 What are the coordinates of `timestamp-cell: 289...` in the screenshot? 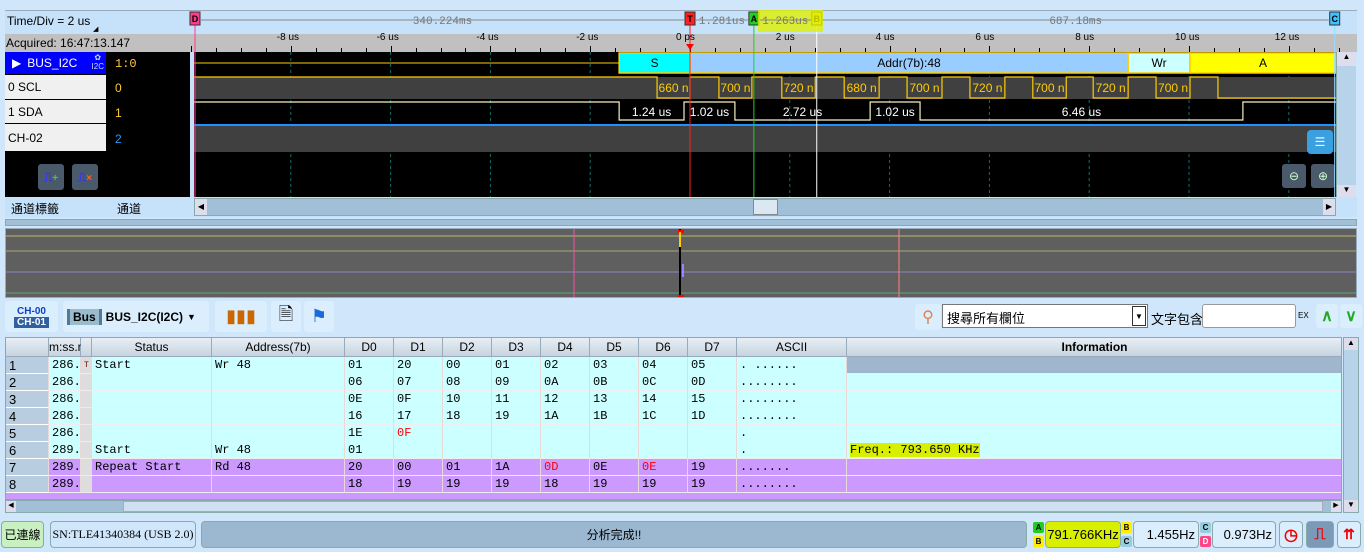 It's located at (65, 467).